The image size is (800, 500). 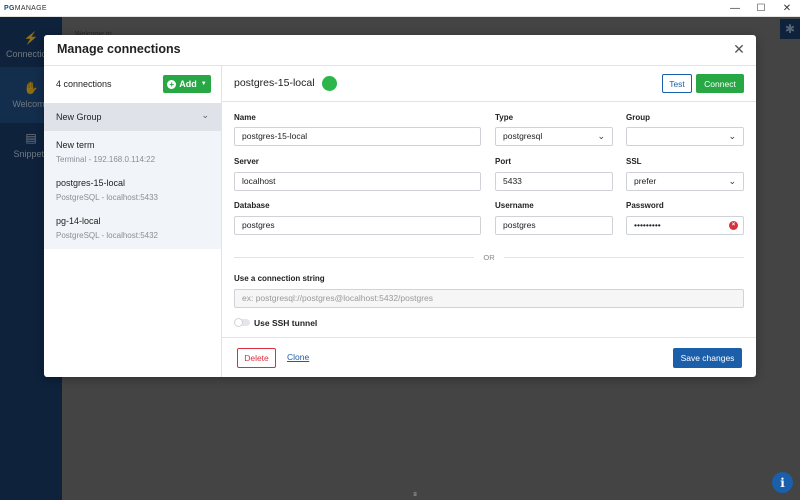 I want to click on password-field: ••••••••• ×, so click(x=685, y=225).